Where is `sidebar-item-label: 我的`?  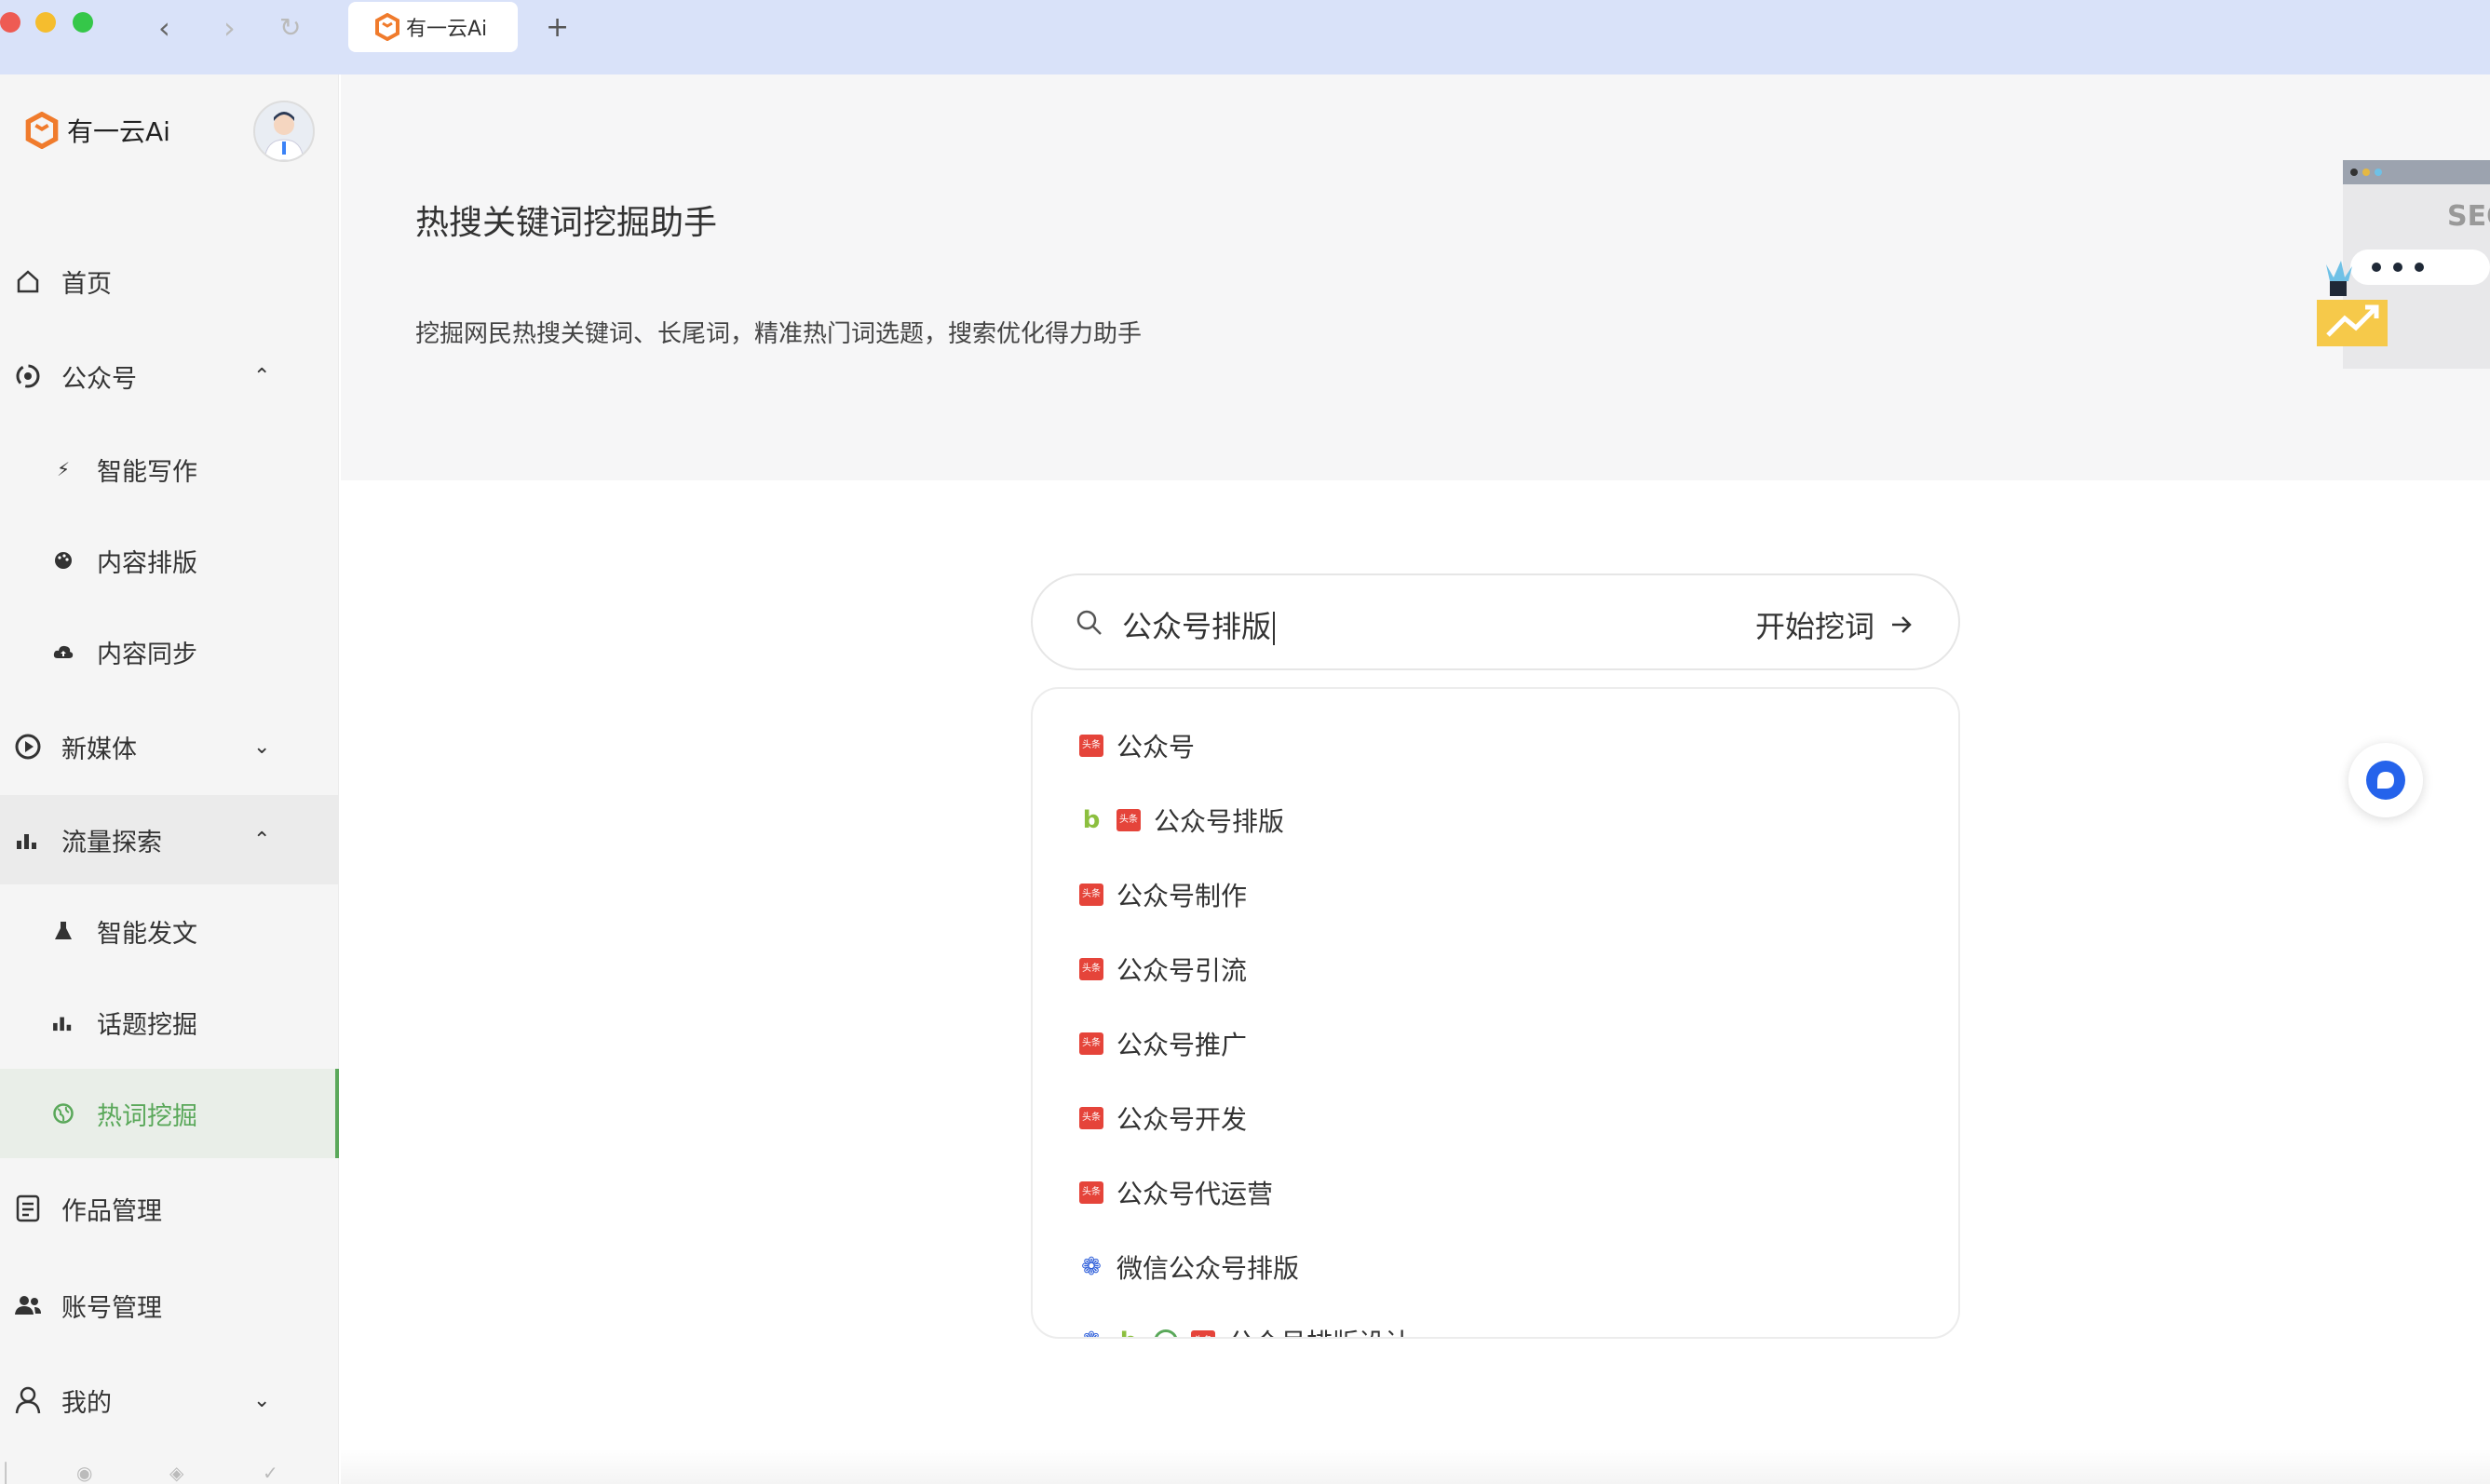 sidebar-item-label: 我的 is located at coordinates (86, 1403).